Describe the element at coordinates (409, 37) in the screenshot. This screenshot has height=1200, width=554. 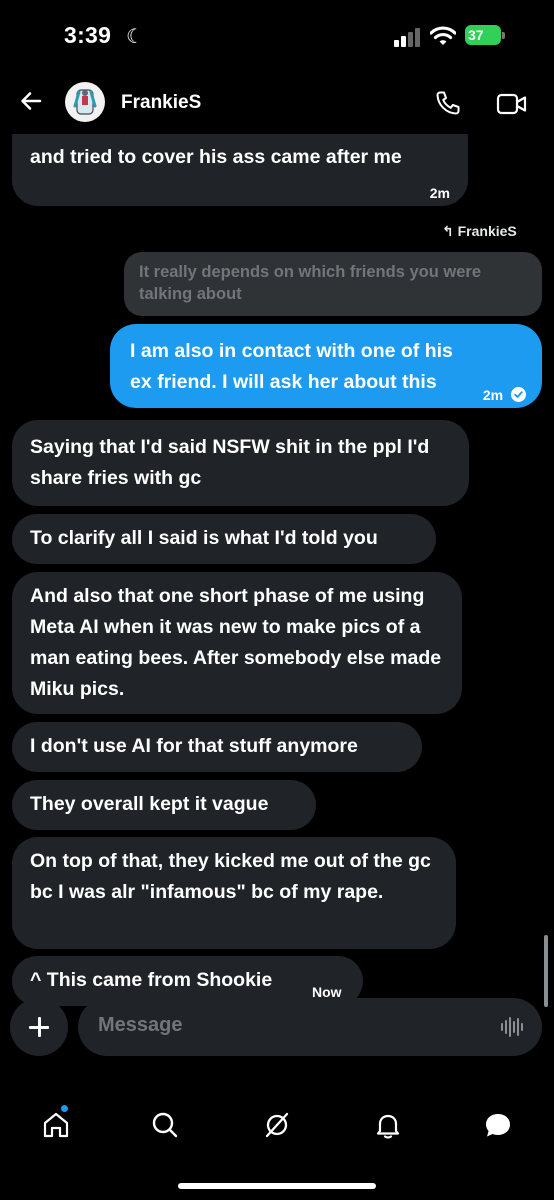
I see `cellular-signal-icon` at that location.